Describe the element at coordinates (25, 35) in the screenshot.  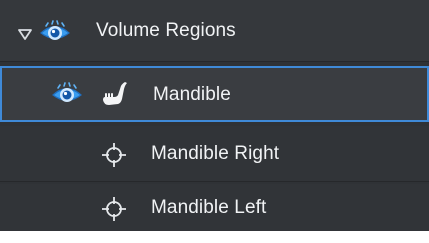
I see `expand-triangle-icon` at that location.